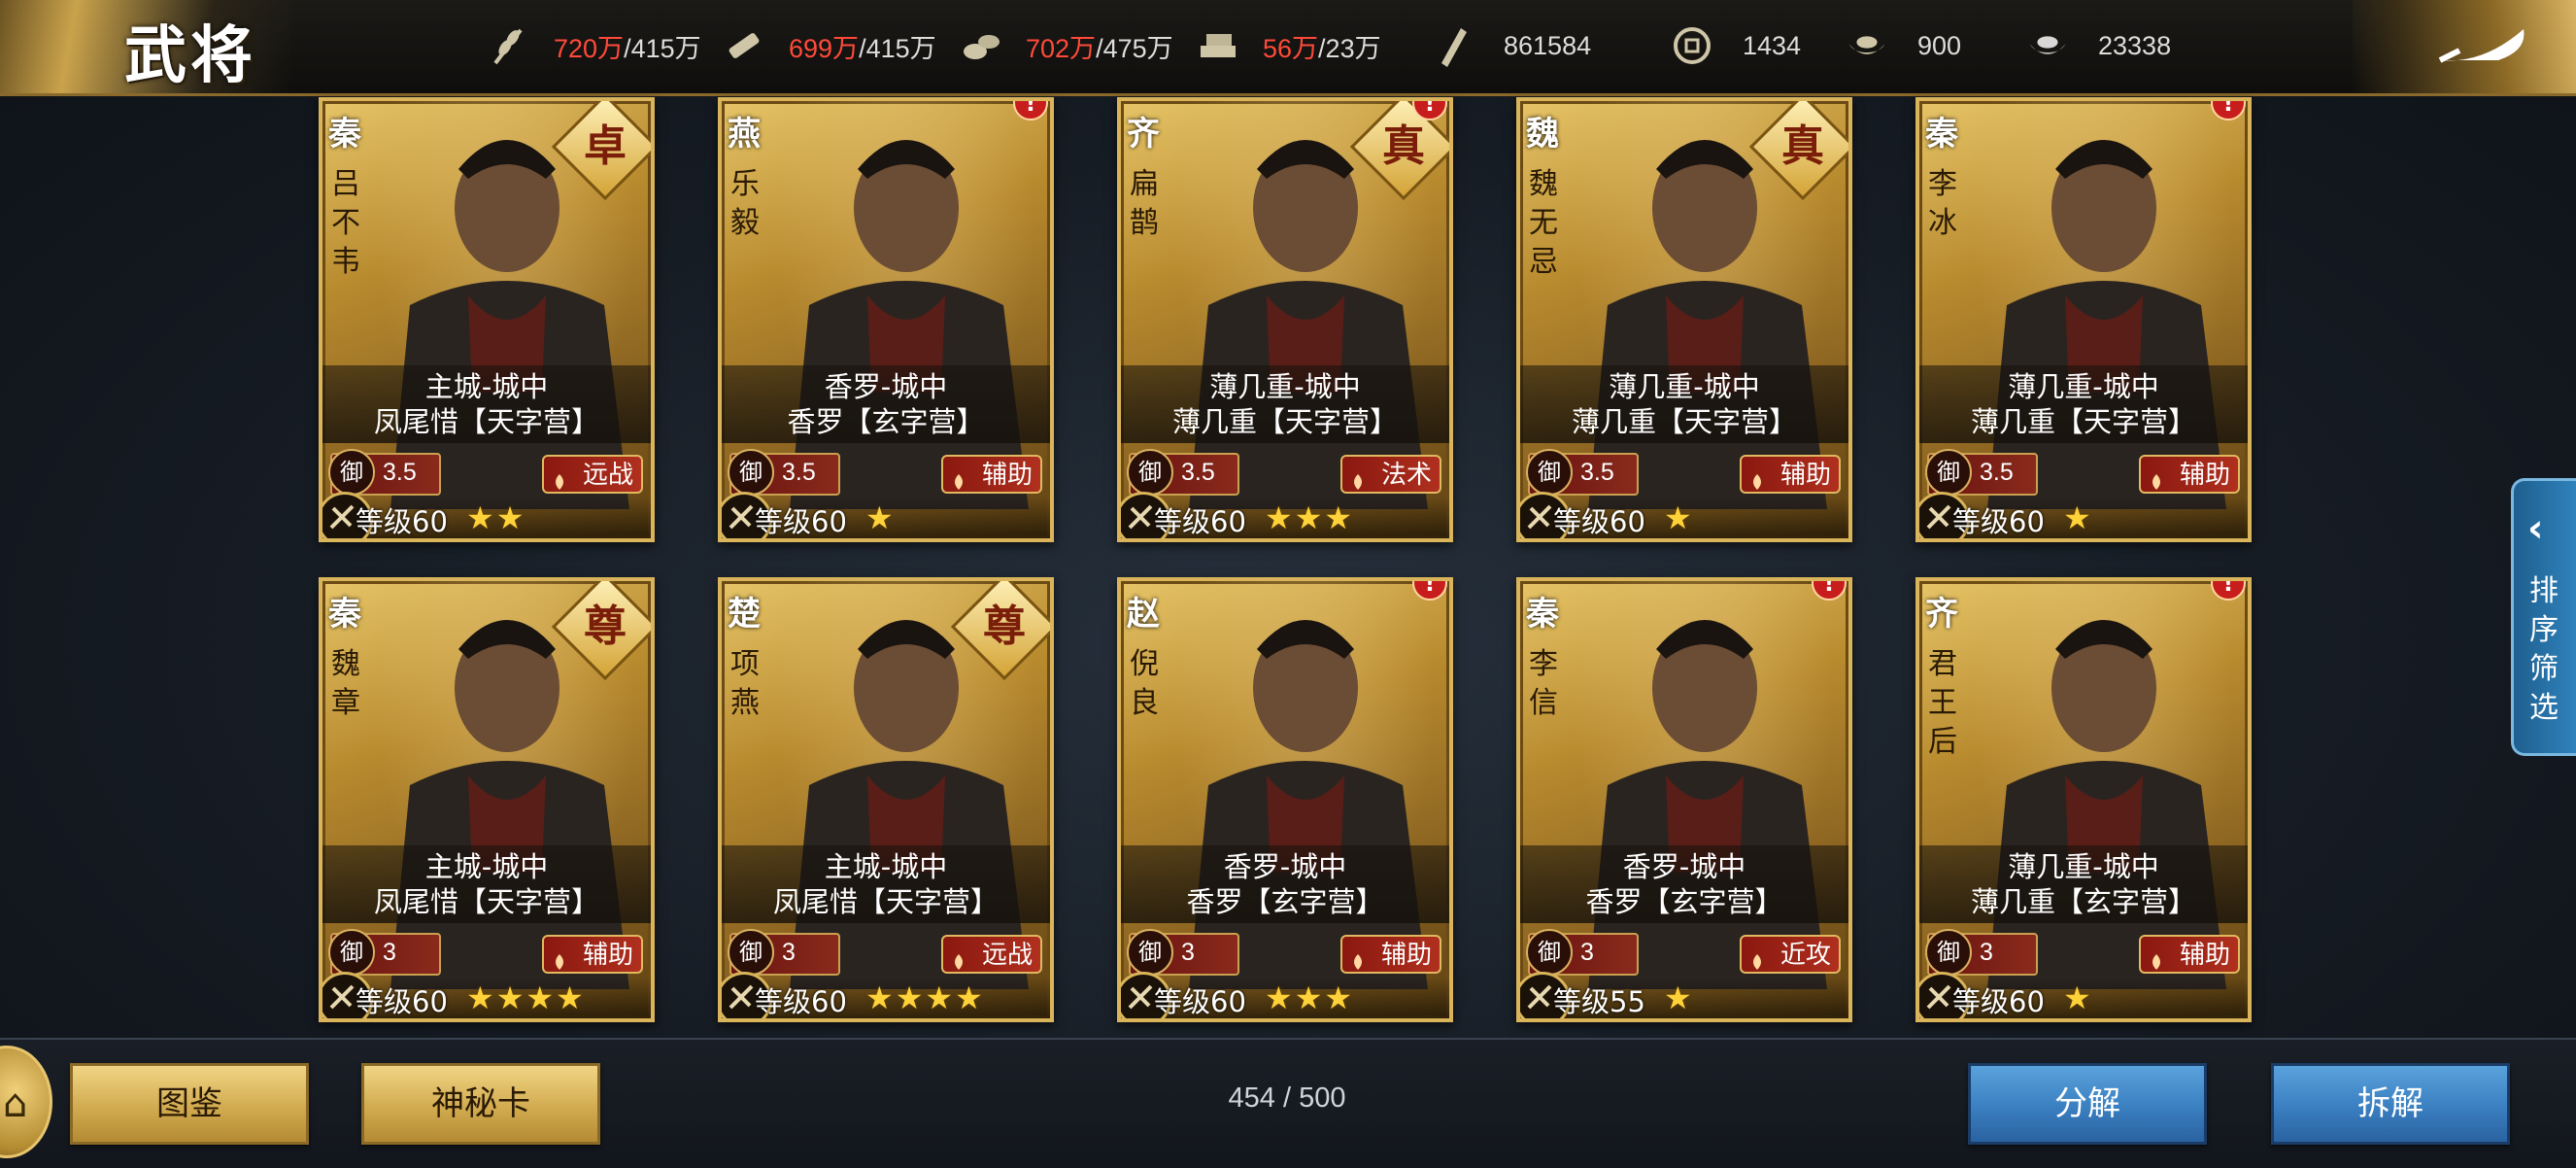 The width and height of the screenshot is (2576, 1168). Describe the element at coordinates (1736, 46) in the screenshot. I see `resource-copper: 1434` at that location.